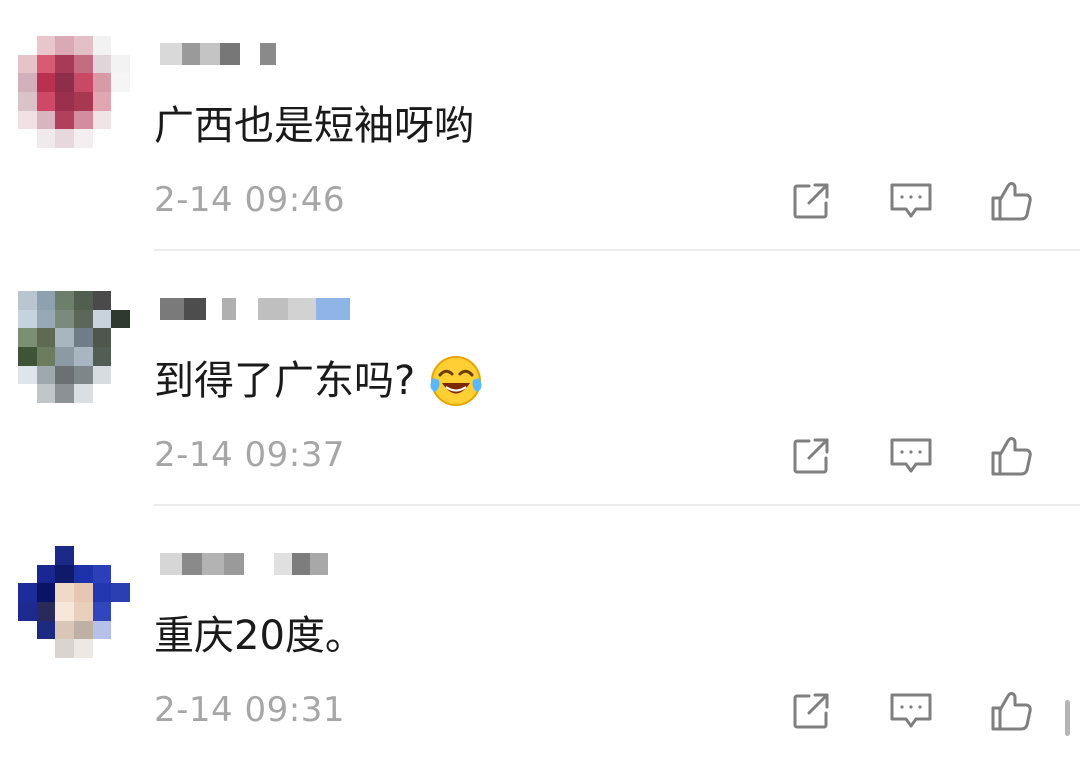 The width and height of the screenshot is (1080, 765). What do you see at coordinates (249, 455) in the screenshot?
I see `timestamp: 2-14 09:37` at bounding box center [249, 455].